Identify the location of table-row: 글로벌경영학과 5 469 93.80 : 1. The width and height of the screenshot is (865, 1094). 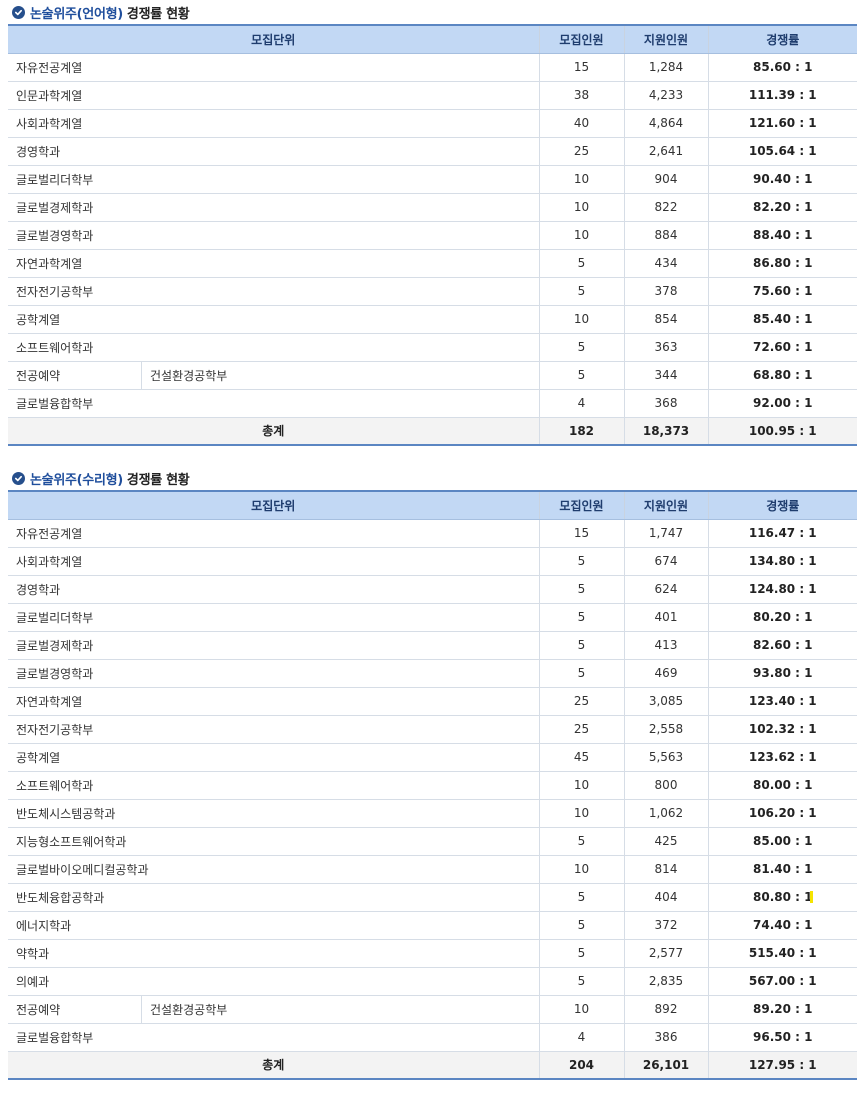
(432, 673).